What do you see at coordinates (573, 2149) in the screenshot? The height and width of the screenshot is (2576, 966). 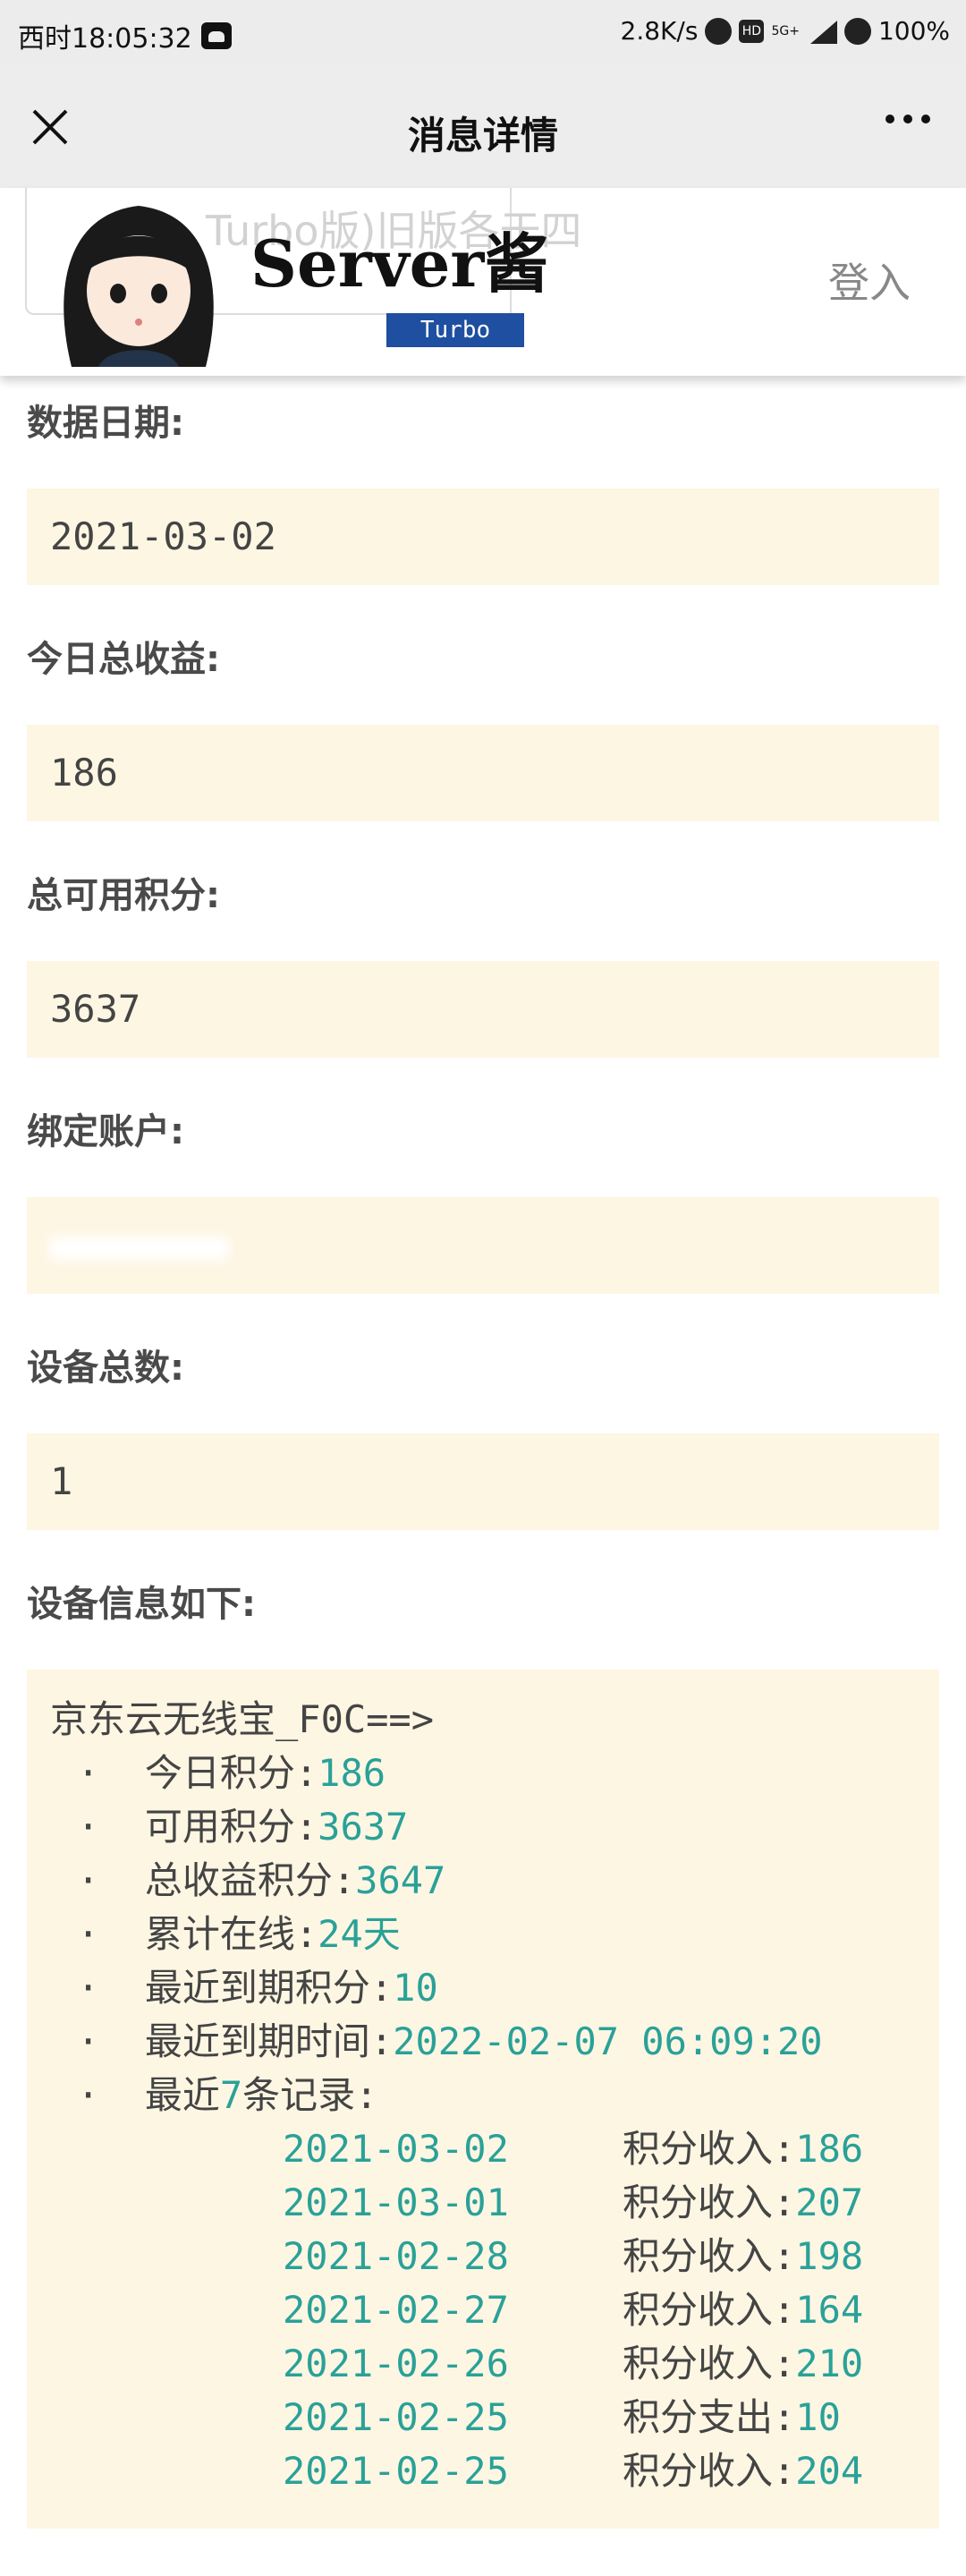 I see `record-row: 2021-03-02 积分收入: 186` at bounding box center [573, 2149].